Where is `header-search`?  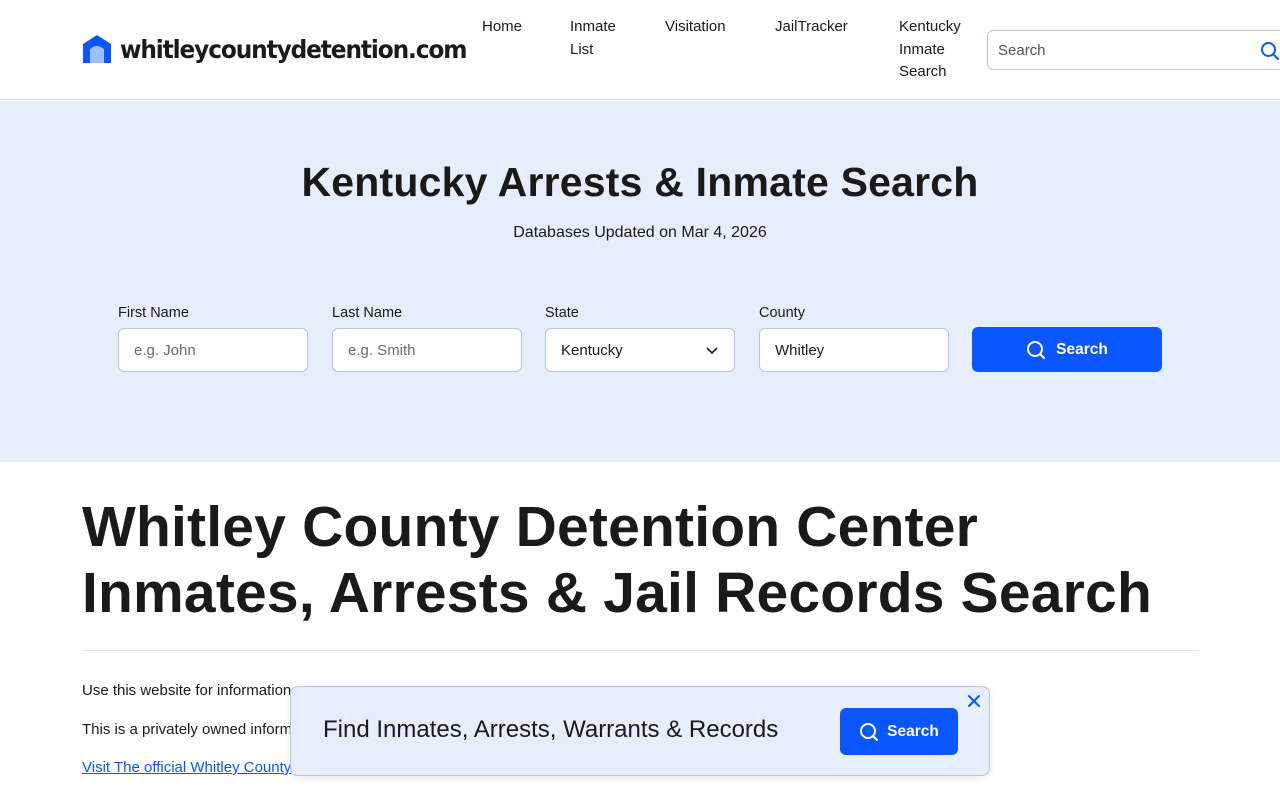 header-search is located at coordinates (1133, 50).